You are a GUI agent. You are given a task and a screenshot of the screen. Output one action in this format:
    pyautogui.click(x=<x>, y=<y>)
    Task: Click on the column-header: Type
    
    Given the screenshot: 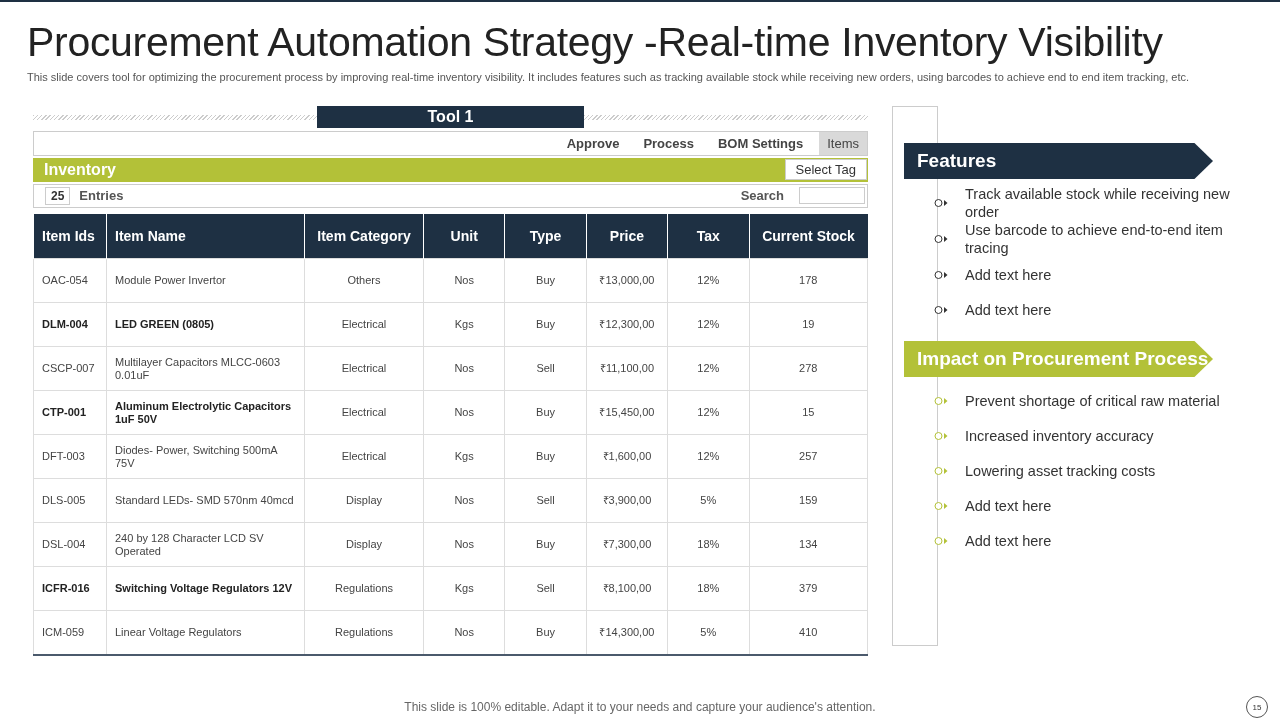 What is the action you would take?
    pyautogui.click(x=545, y=236)
    